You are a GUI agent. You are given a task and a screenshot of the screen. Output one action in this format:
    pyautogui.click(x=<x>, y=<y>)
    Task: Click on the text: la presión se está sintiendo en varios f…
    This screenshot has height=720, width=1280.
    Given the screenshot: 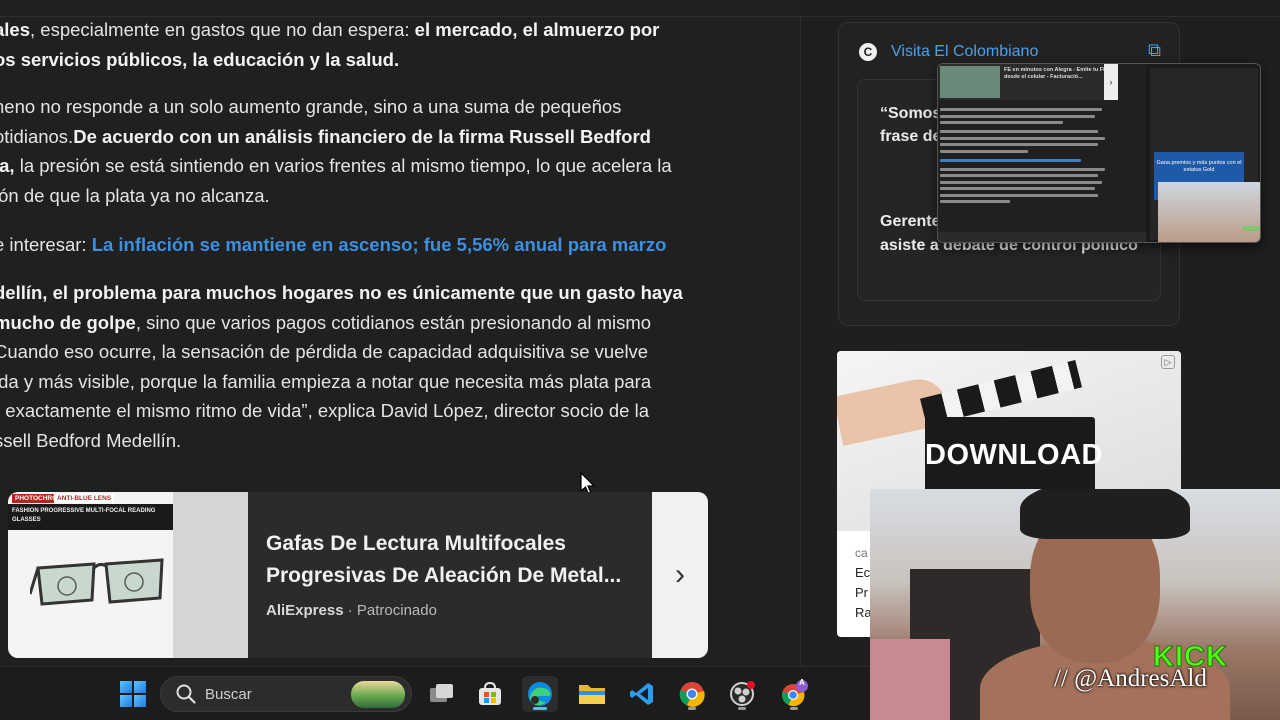 What is the action you would take?
    pyautogui.click(x=343, y=165)
    